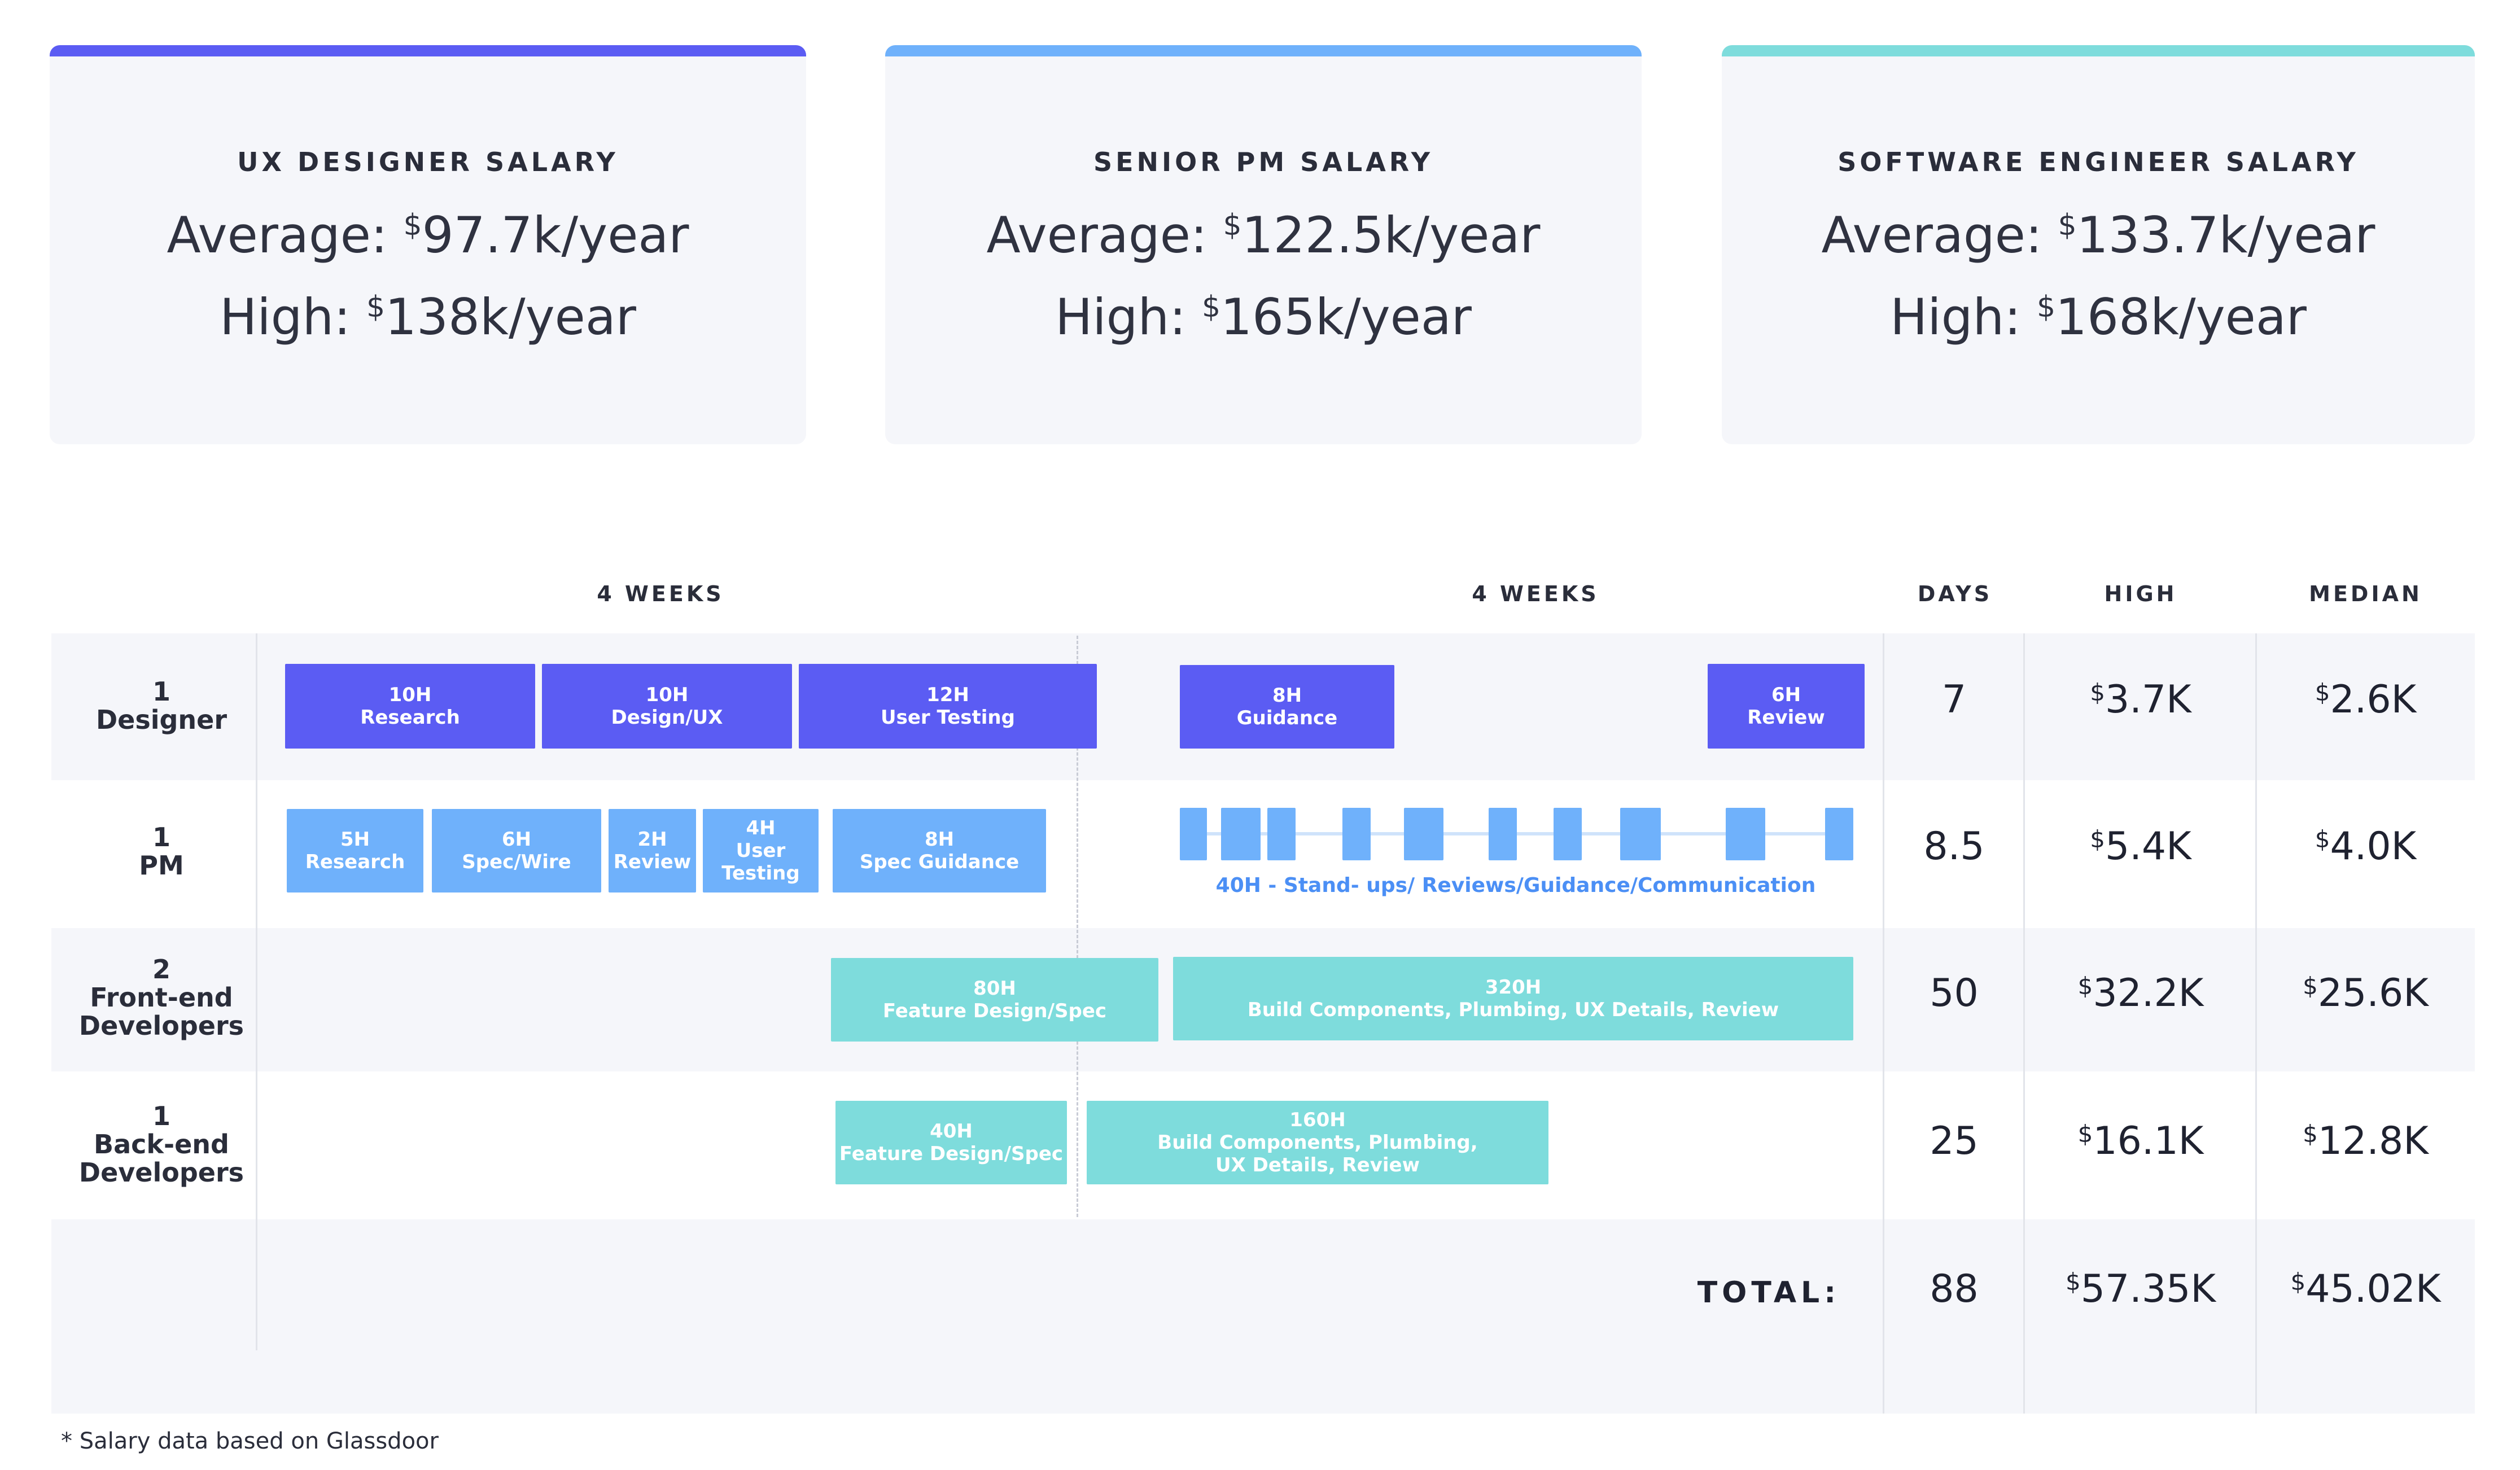 This screenshot has width=2520, height=1470. What do you see at coordinates (162, 705) in the screenshot?
I see `row-label-designer: 1 Designer` at bounding box center [162, 705].